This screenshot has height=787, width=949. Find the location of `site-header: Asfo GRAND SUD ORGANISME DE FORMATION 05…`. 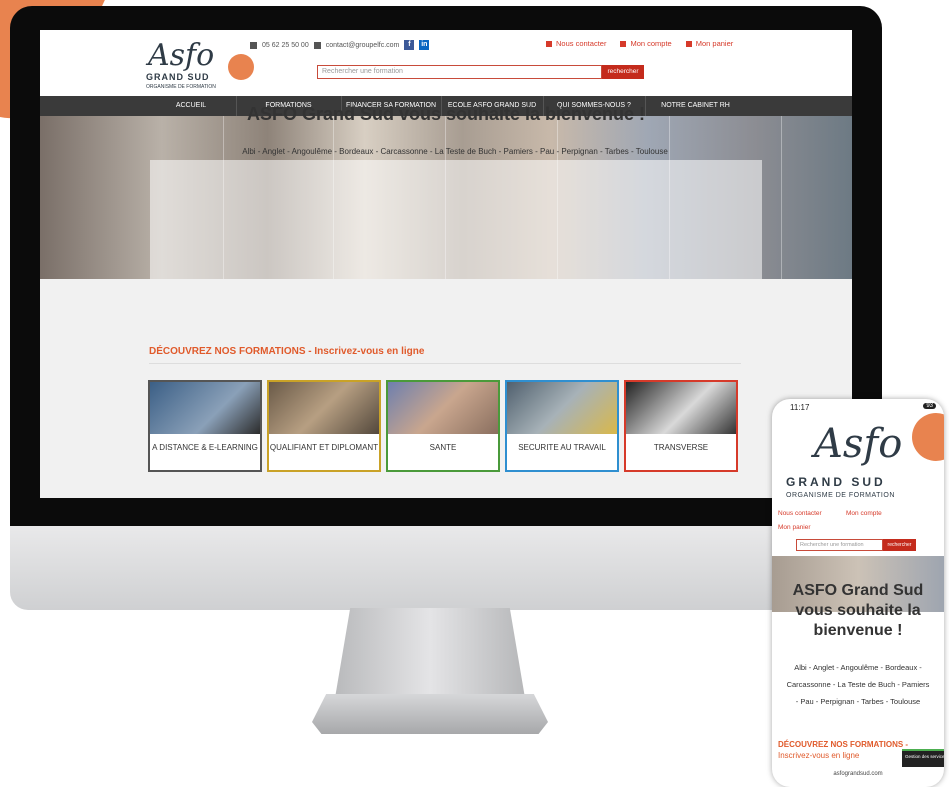

site-header: Asfo GRAND SUD ORGANISME DE FORMATION 05… is located at coordinates (446, 63).